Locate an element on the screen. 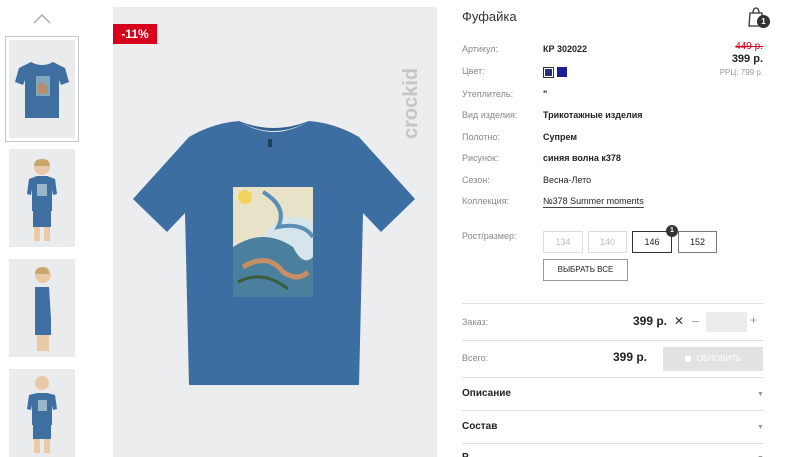  update-button: ОБНОВИТЬ is located at coordinates (713, 359).